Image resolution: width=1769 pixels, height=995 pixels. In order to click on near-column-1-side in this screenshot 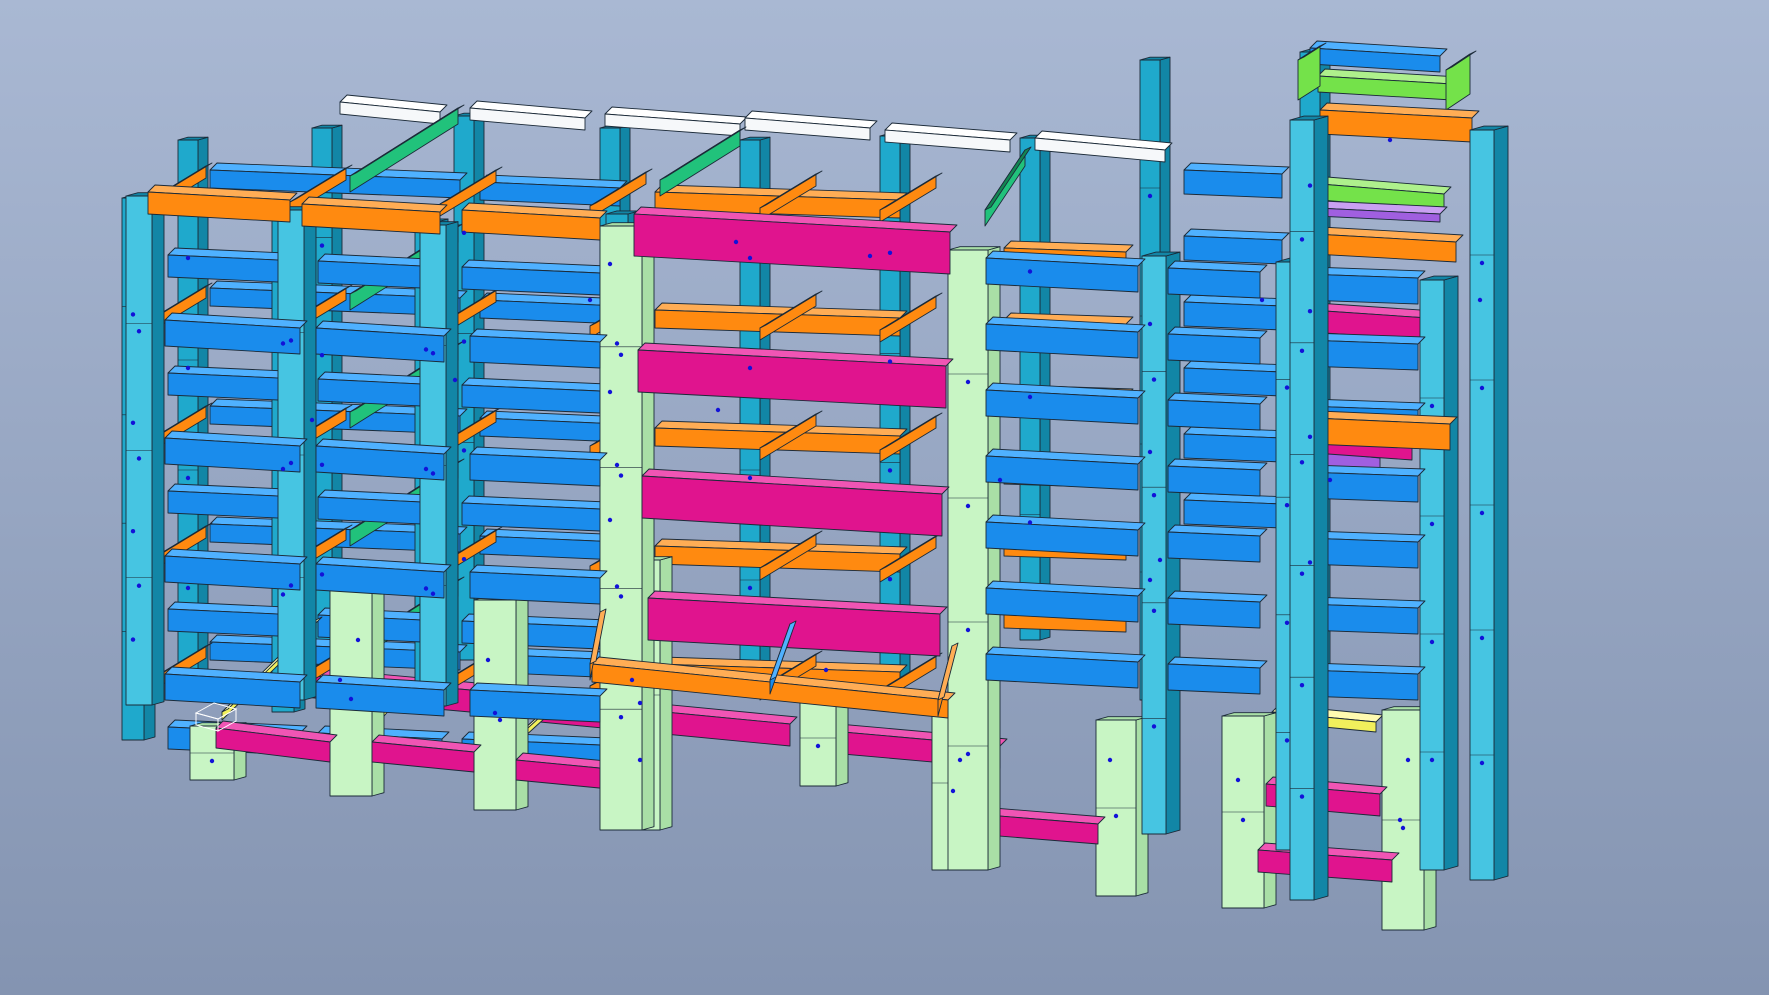, I will do `click(310, 453)`.